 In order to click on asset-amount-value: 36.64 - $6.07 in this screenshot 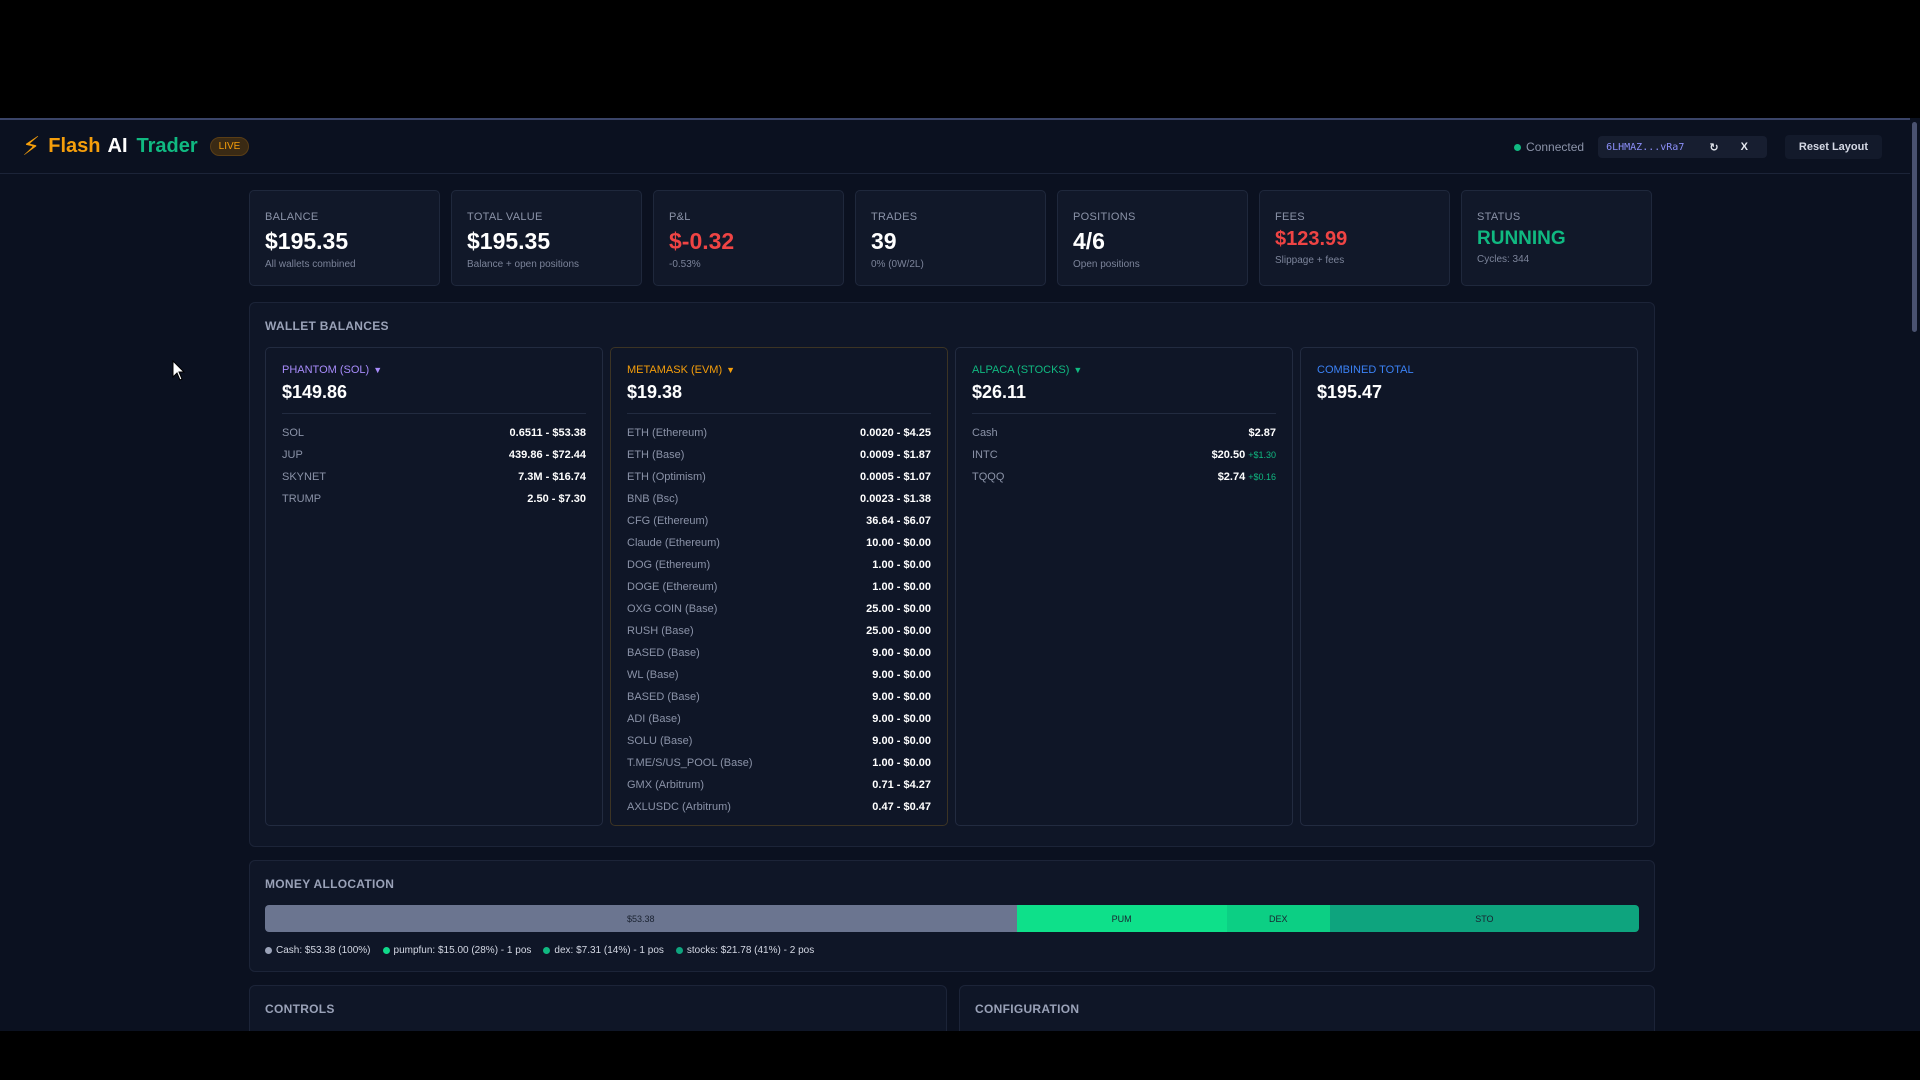, I will do `click(898, 521)`.